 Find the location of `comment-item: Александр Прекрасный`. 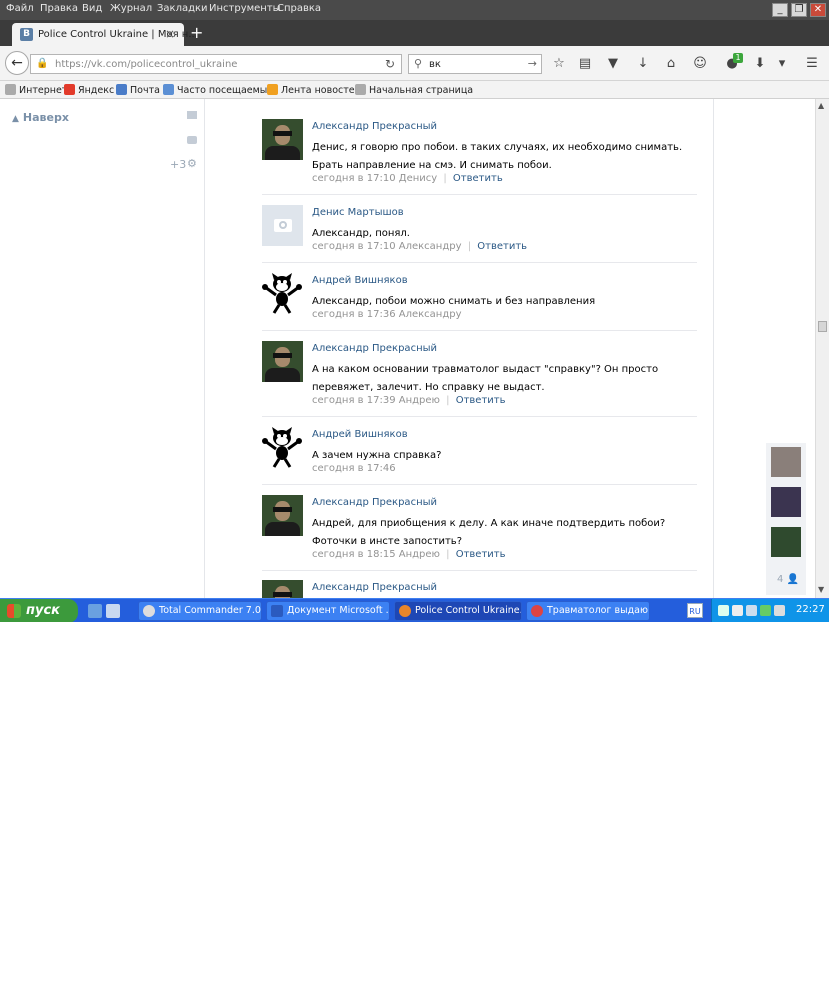

comment-item: Александр Прекрасный is located at coordinates (479, 589).